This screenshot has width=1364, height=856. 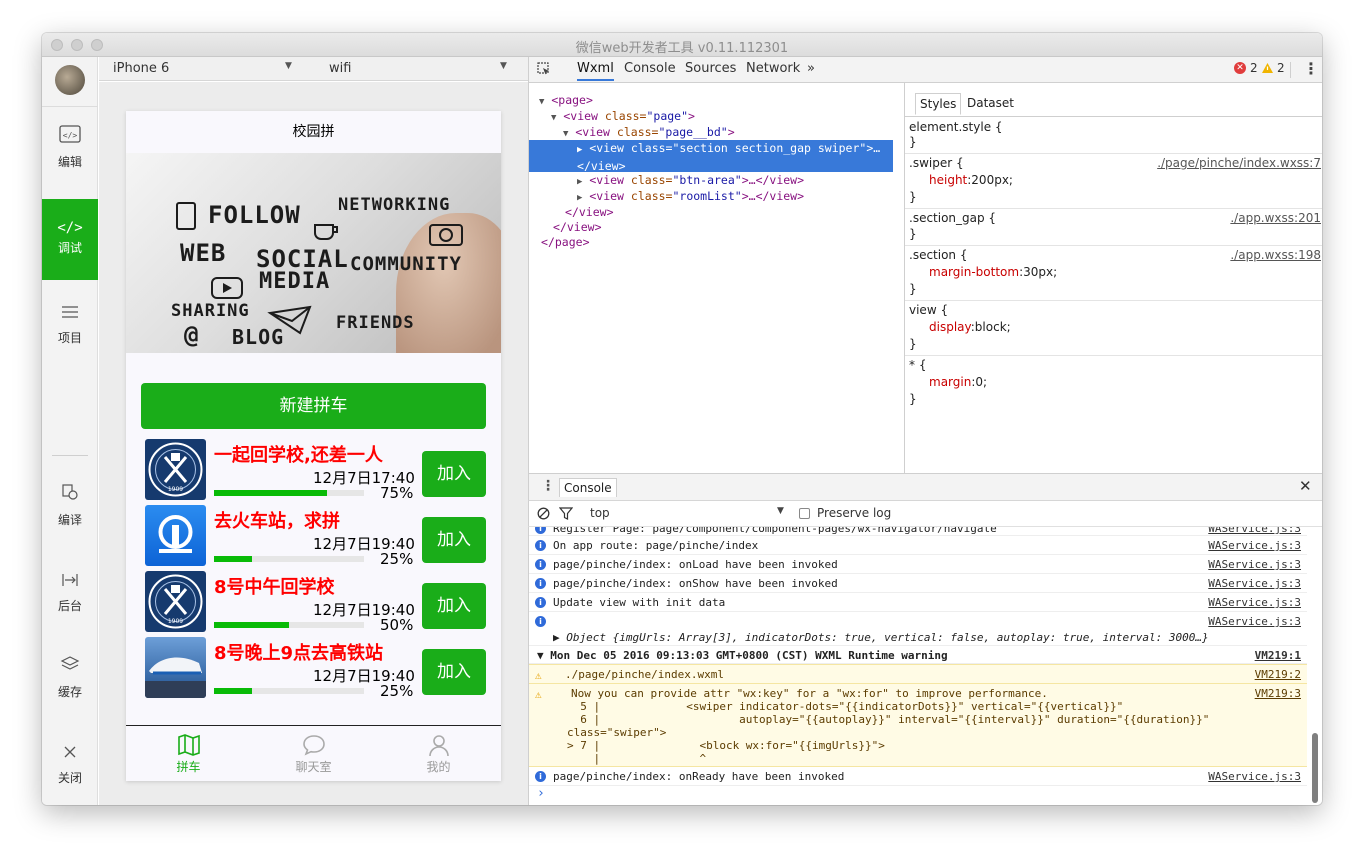 What do you see at coordinates (1275, 218) in the screenshot?
I see `rule-source-link: ./app.wxss:201` at bounding box center [1275, 218].